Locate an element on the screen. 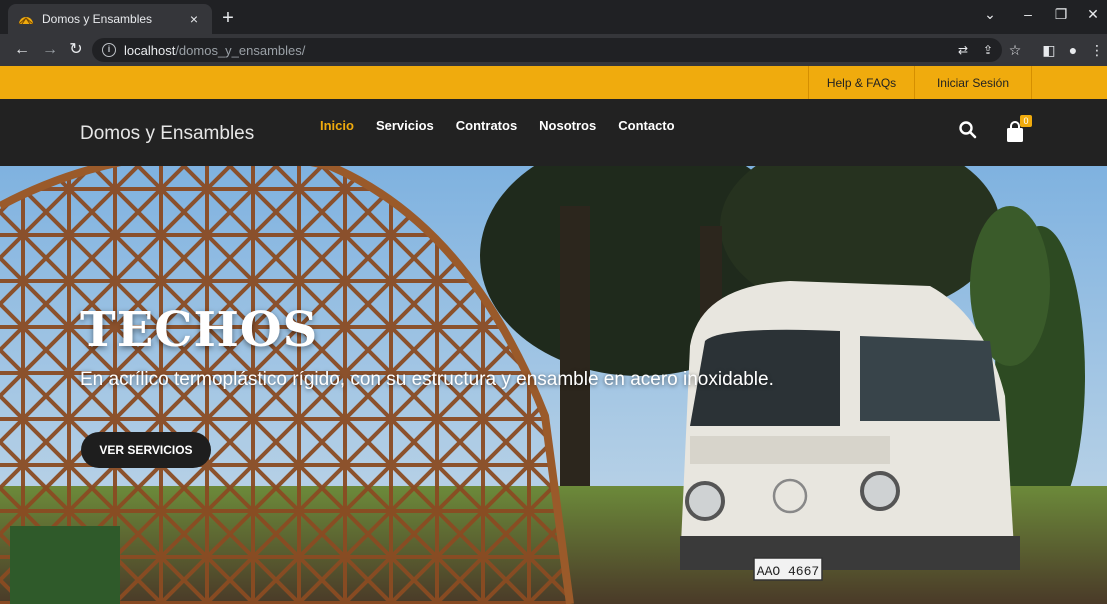 The width and height of the screenshot is (1107, 604). browser-tab: Domos y Ensambles × is located at coordinates (110, 19).